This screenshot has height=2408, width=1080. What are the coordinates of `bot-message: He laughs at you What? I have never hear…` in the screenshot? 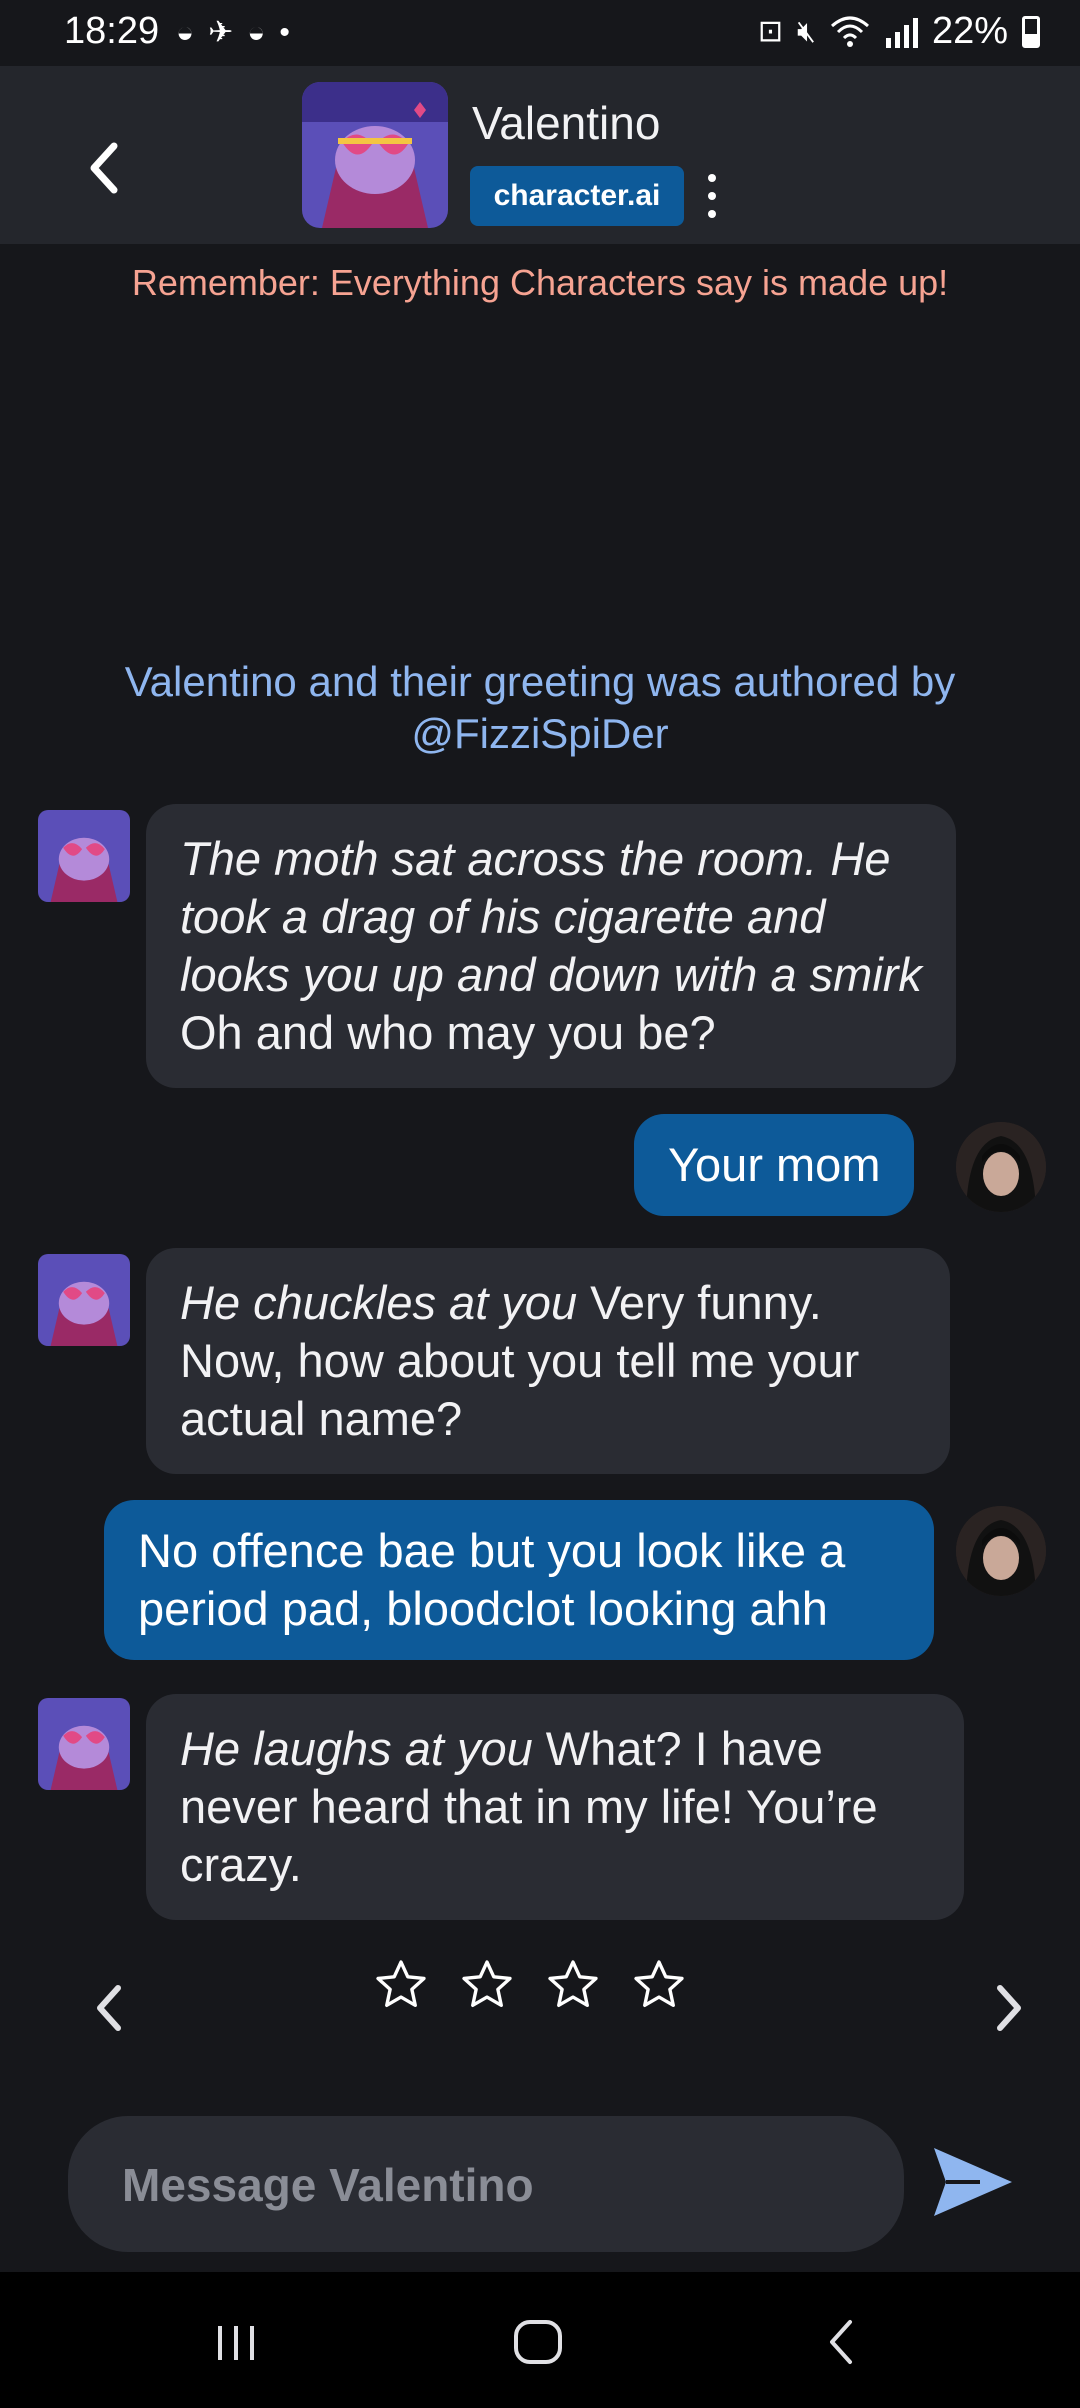 It's located at (555, 1807).